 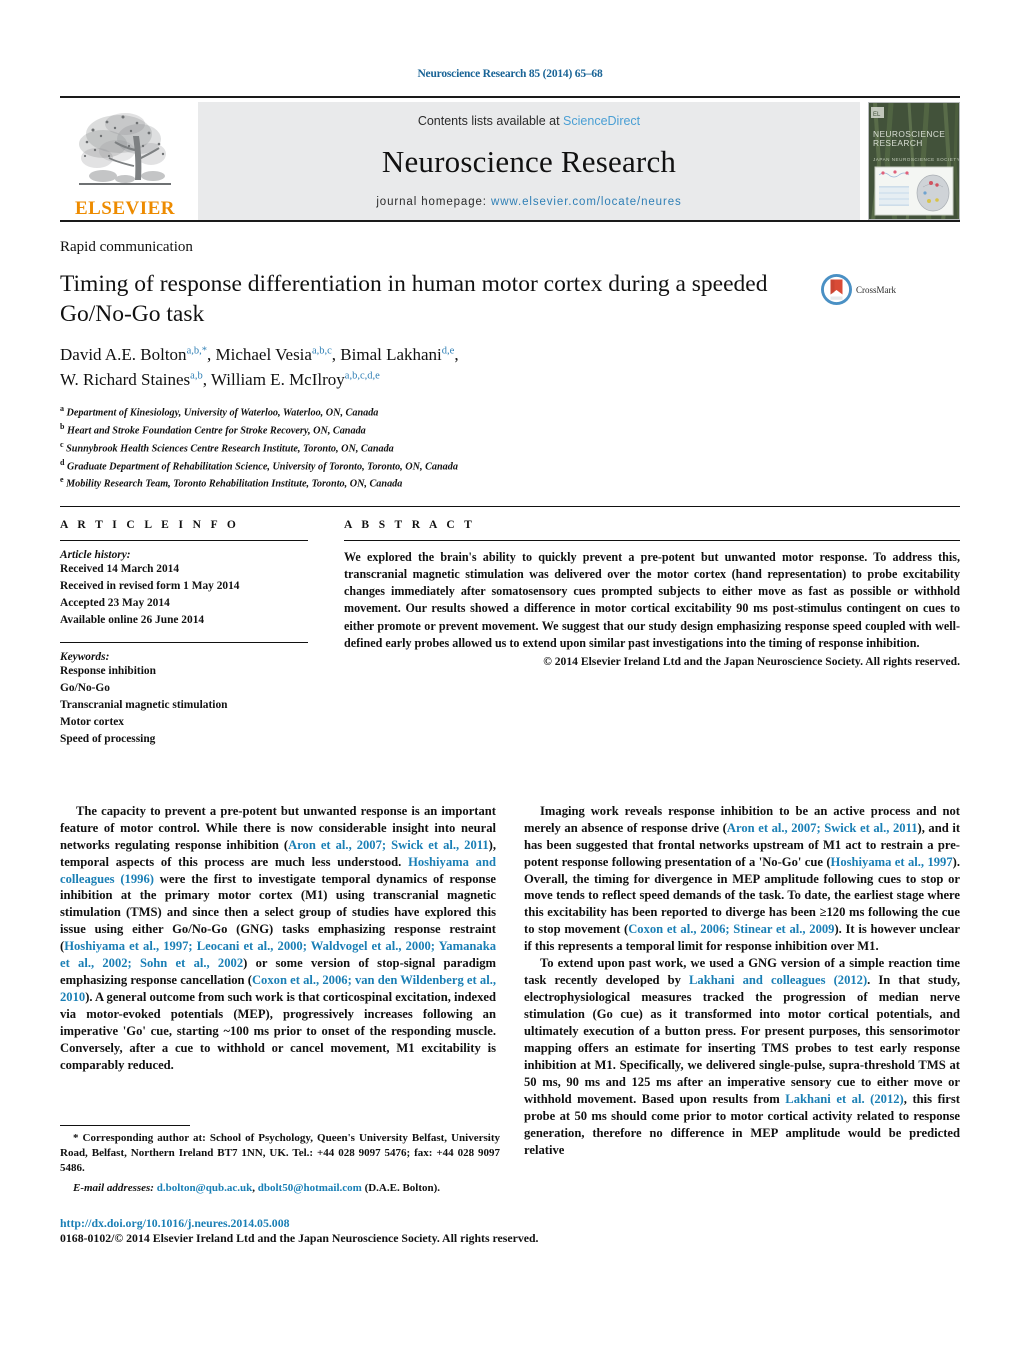 What do you see at coordinates (184, 643) in the screenshot?
I see `keywords-rule` at bounding box center [184, 643].